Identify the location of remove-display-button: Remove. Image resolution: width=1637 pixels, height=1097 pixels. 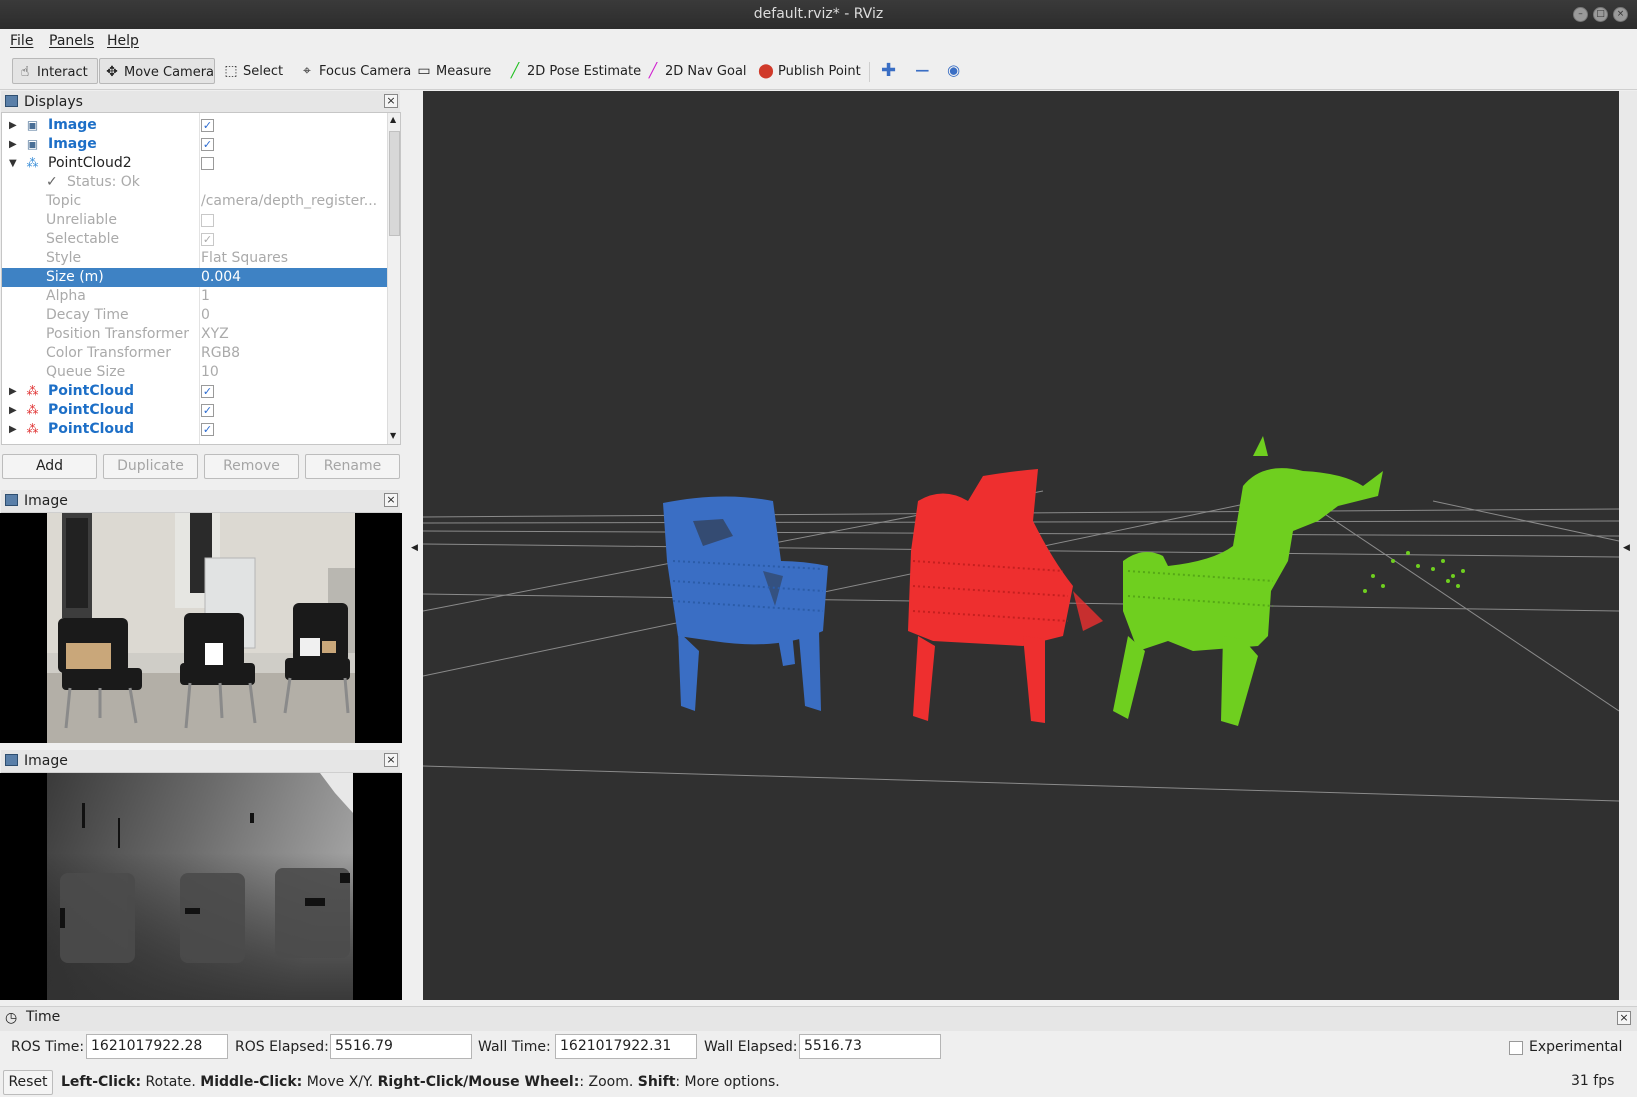
(251, 466).